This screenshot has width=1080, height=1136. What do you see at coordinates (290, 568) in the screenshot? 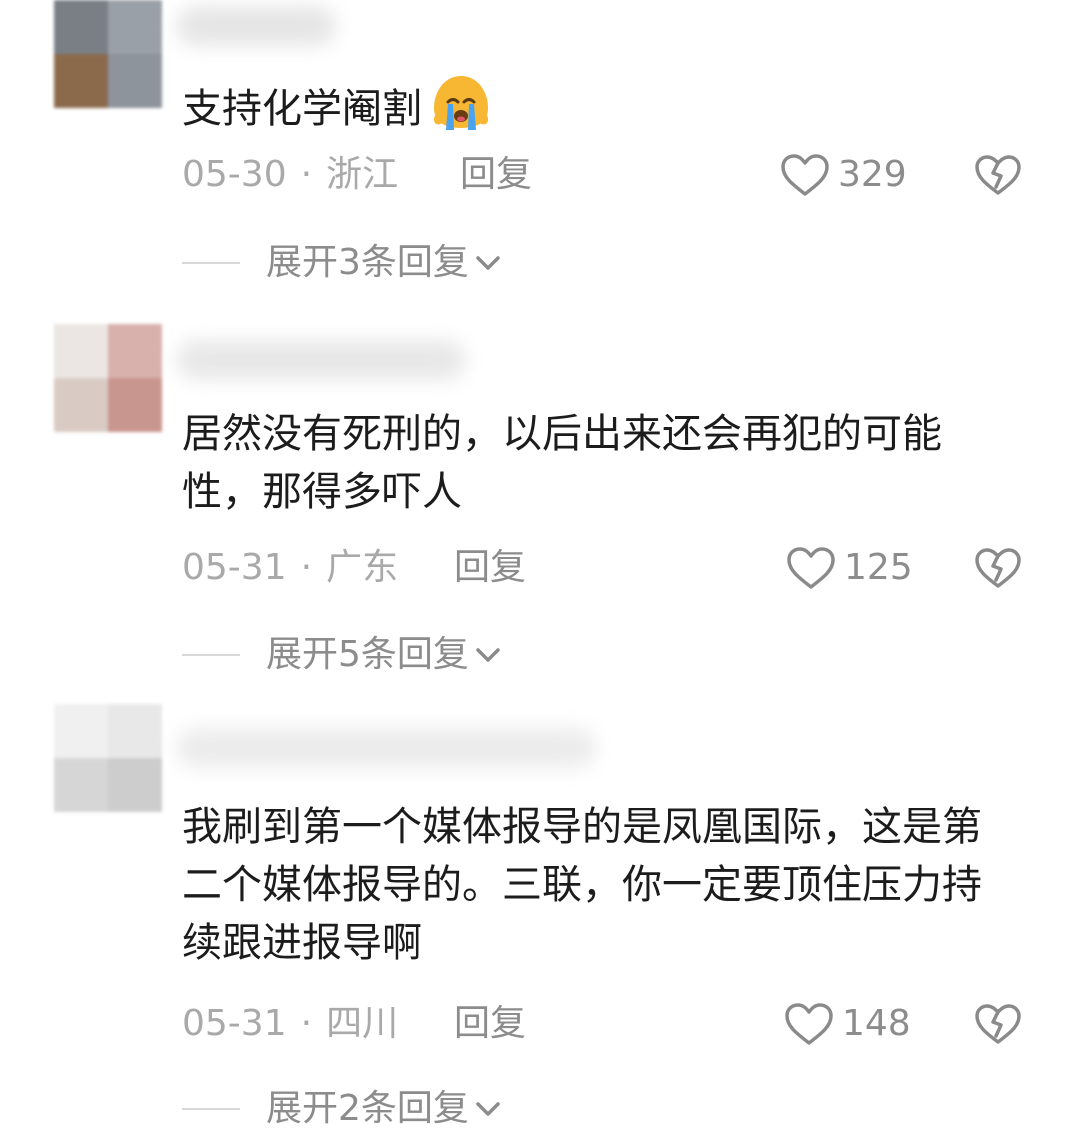
I see `comment-meta: 05-31 · 广东` at bounding box center [290, 568].